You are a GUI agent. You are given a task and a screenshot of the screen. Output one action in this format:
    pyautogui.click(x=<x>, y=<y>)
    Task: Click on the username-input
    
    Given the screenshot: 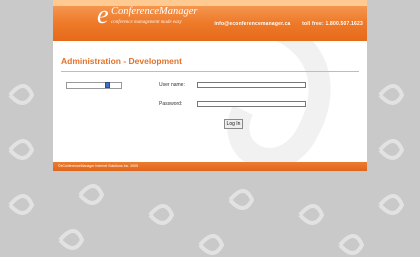 What is the action you would take?
    pyautogui.click(x=251, y=85)
    